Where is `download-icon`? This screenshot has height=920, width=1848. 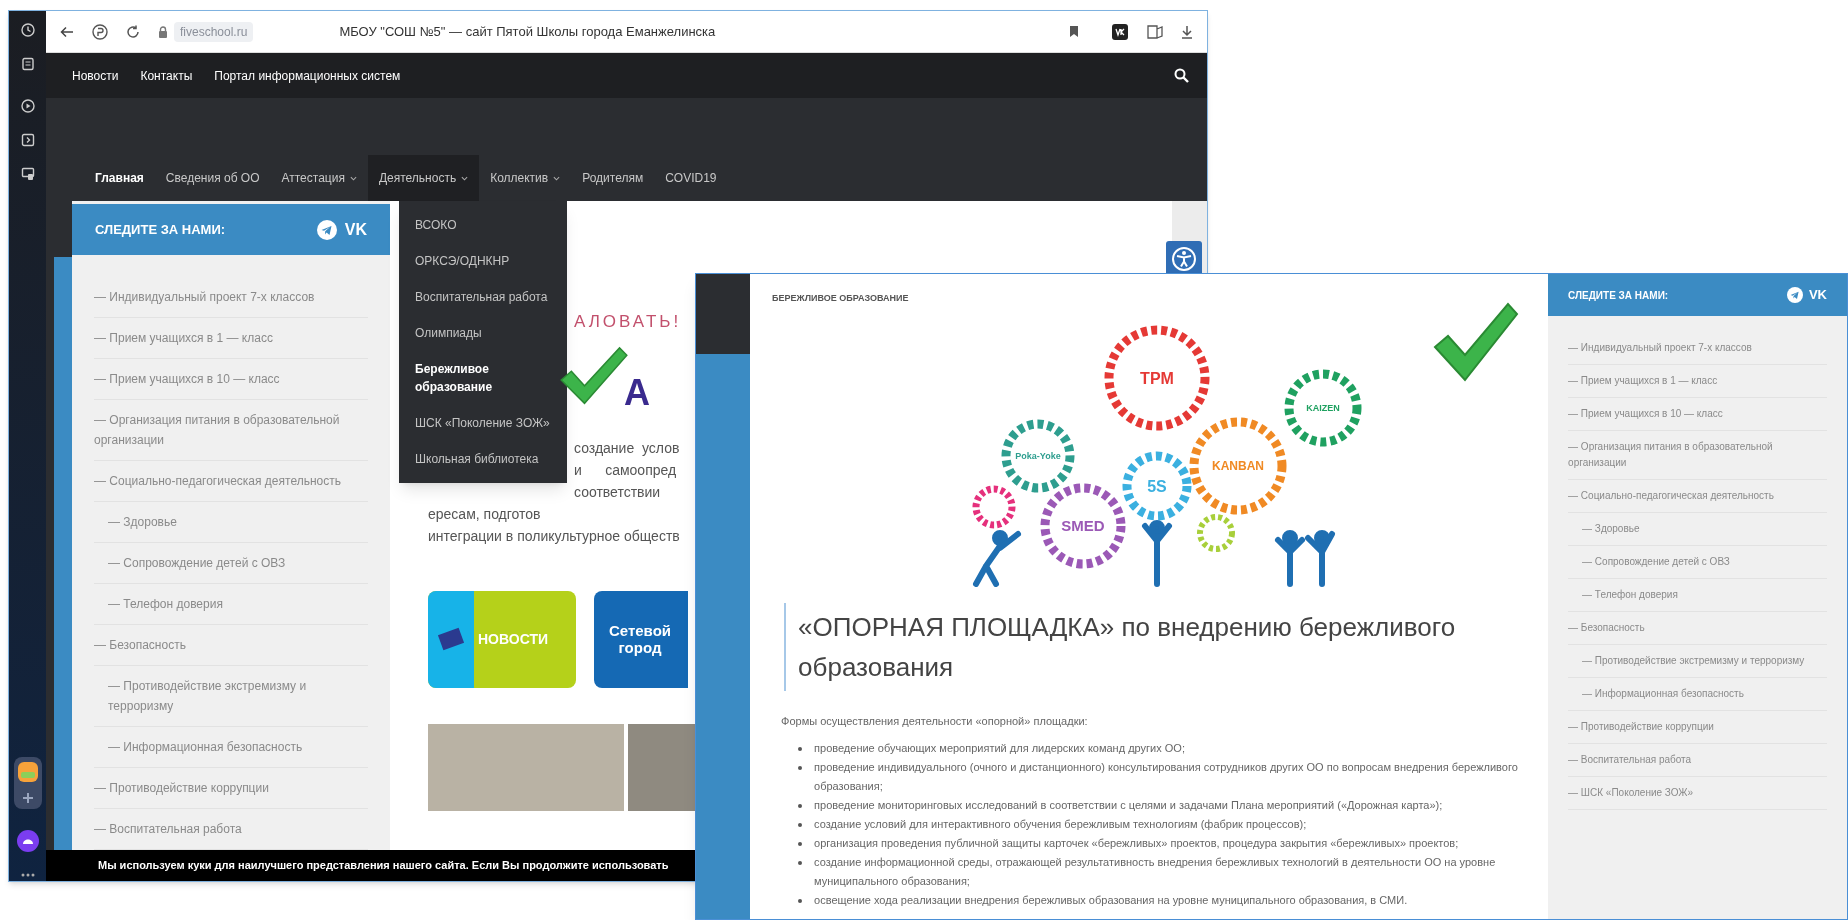 download-icon is located at coordinates (1187, 31).